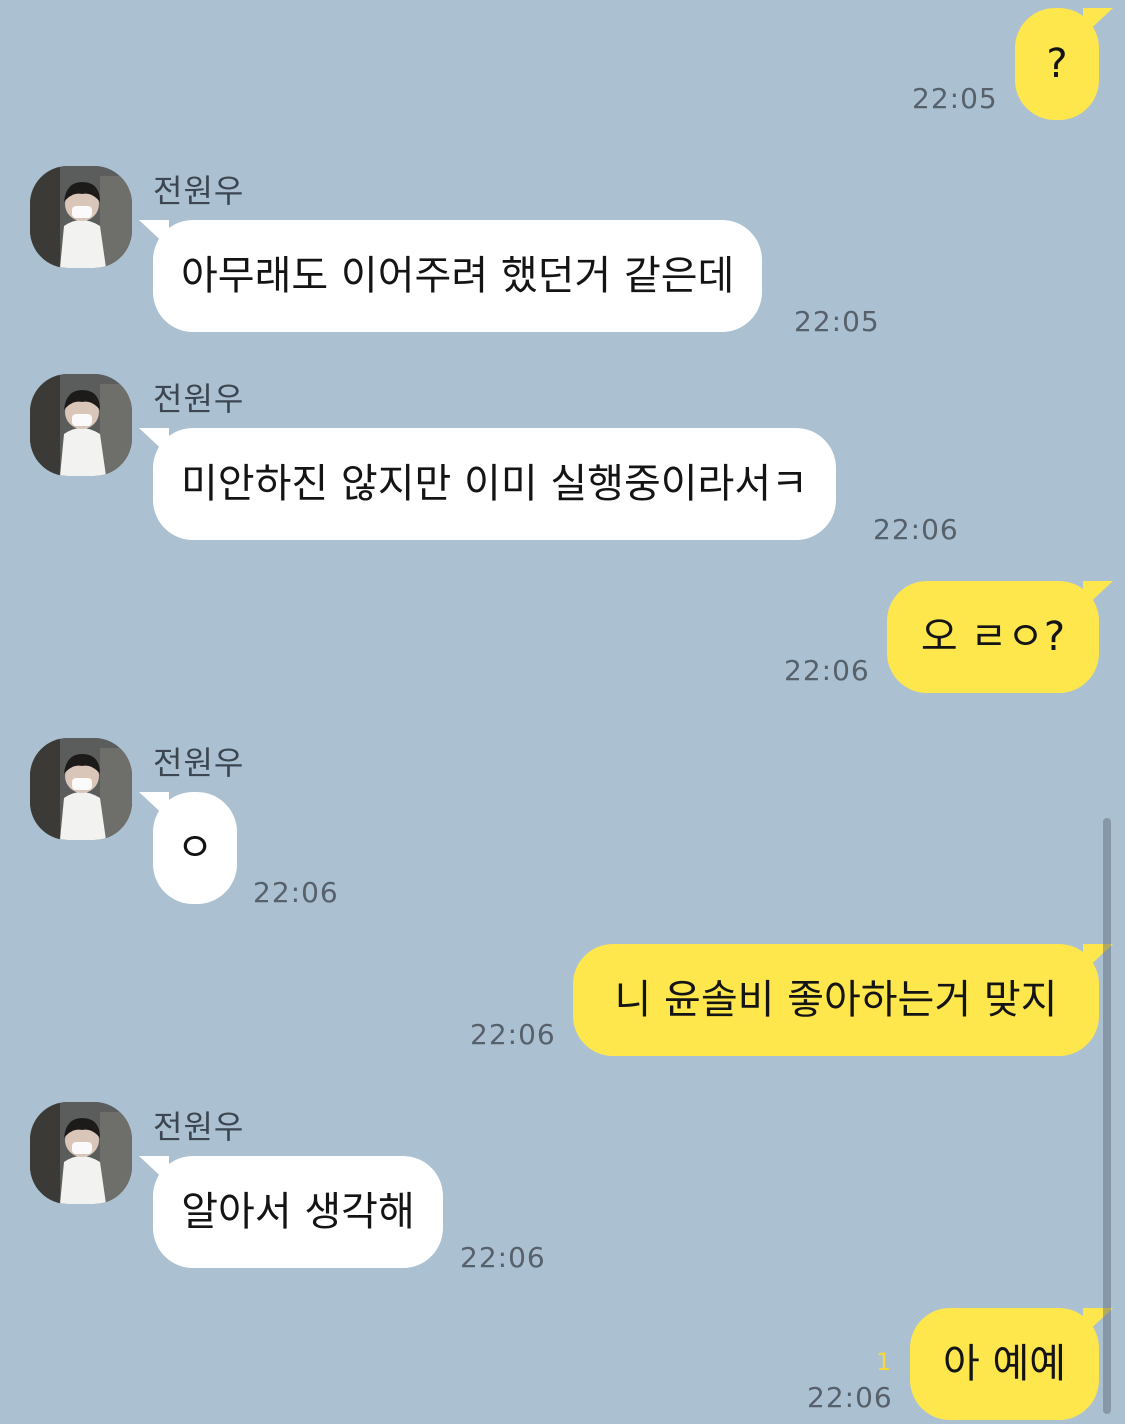  I want to click on incoming-message-bubble: 미안하진 않지만 이미 실행중이라서ㅋ, so click(487, 484).